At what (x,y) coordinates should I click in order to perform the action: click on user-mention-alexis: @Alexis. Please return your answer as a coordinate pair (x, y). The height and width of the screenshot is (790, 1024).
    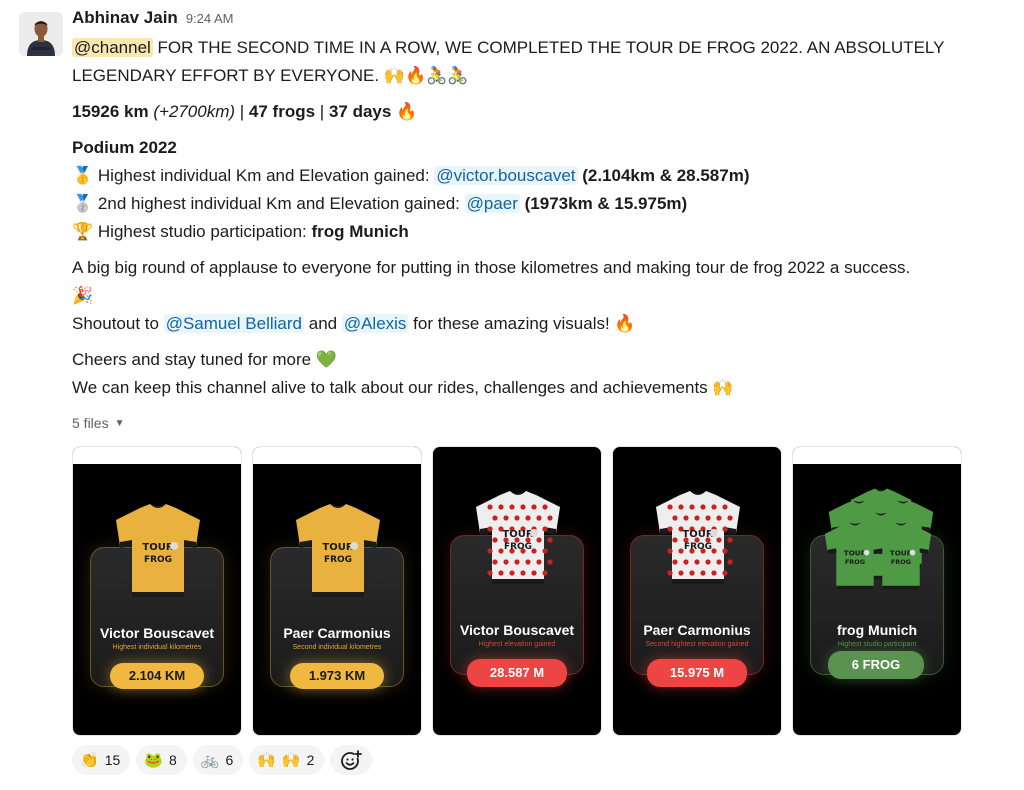
    Looking at the image, I should click on (375, 323).